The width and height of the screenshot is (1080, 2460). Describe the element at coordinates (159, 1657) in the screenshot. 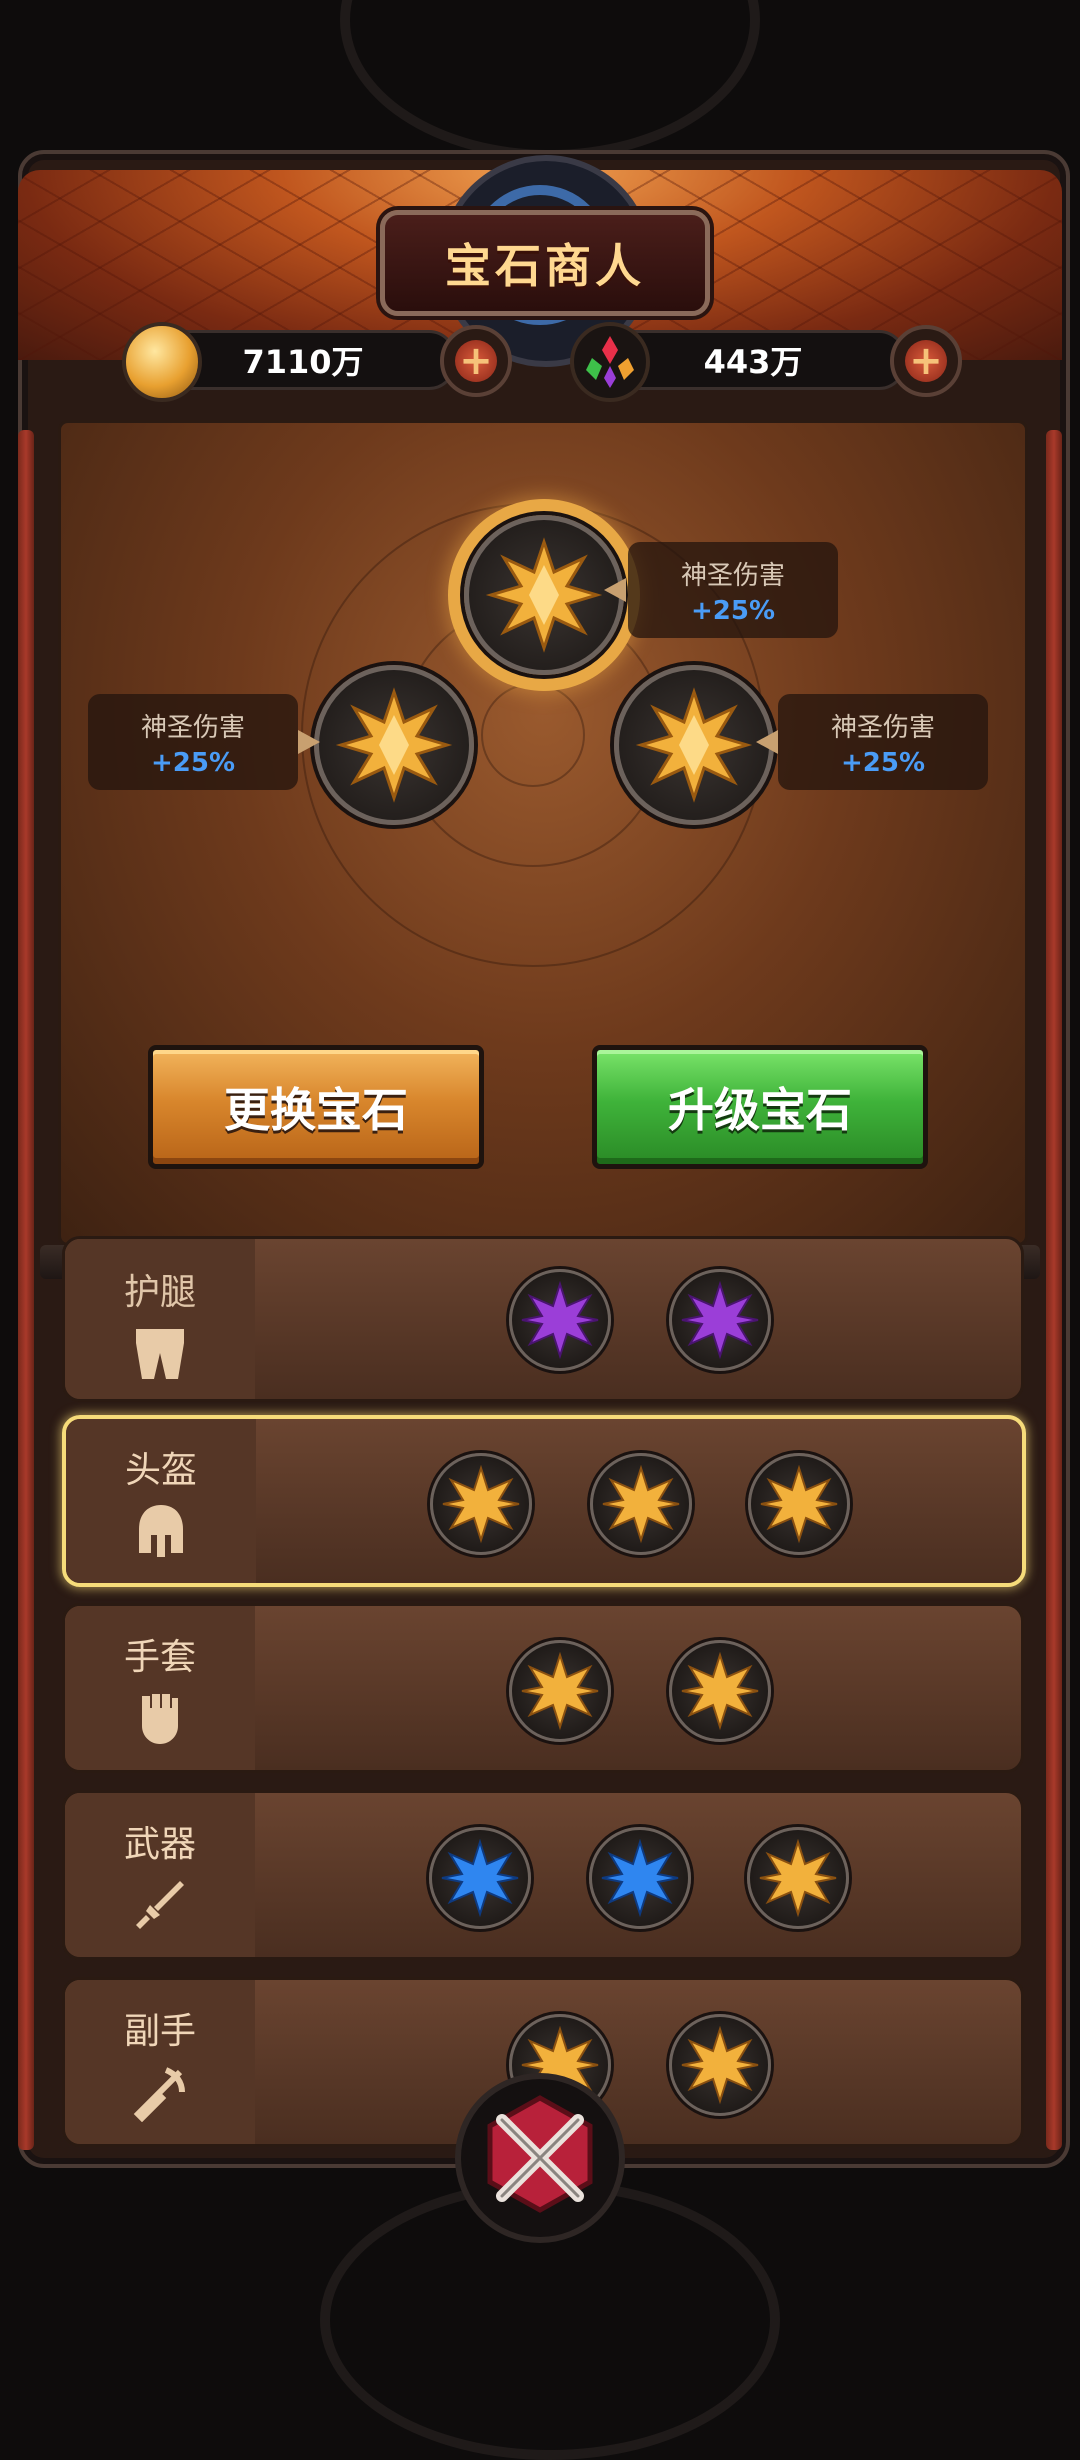

I see `row-label-text: 手套` at that location.